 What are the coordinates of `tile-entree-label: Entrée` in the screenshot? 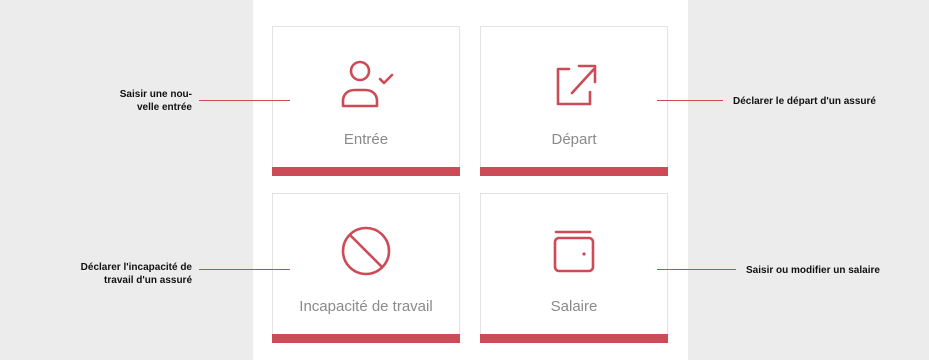 It's located at (366, 139).